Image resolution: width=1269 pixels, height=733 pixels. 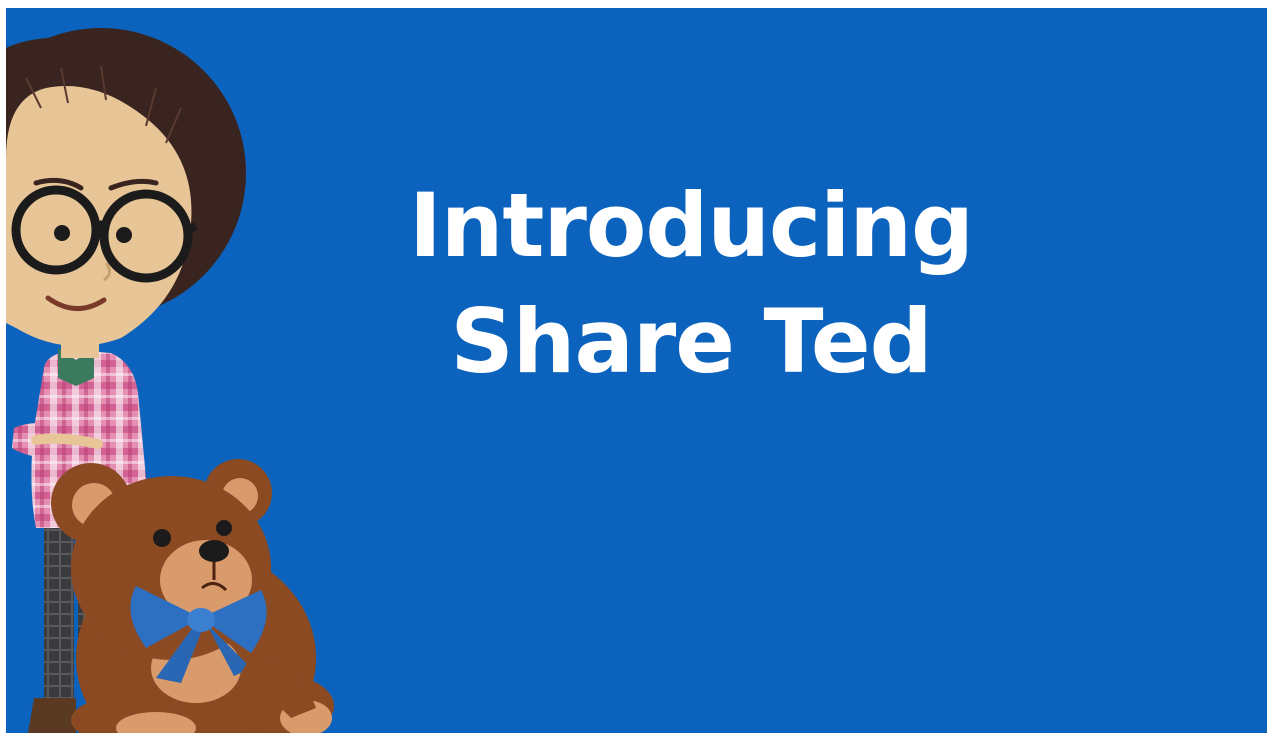 What do you see at coordinates (126, 193) in the screenshot?
I see `girl-head` at bounding box center [126, 193].